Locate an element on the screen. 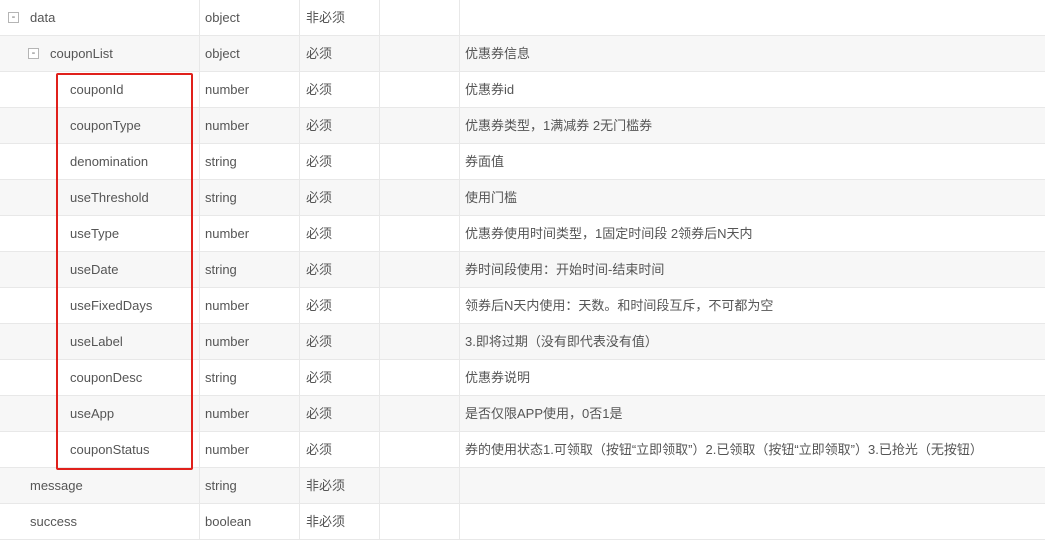  field-name-cell: useFixedDays is located at coordinates (100, 306).